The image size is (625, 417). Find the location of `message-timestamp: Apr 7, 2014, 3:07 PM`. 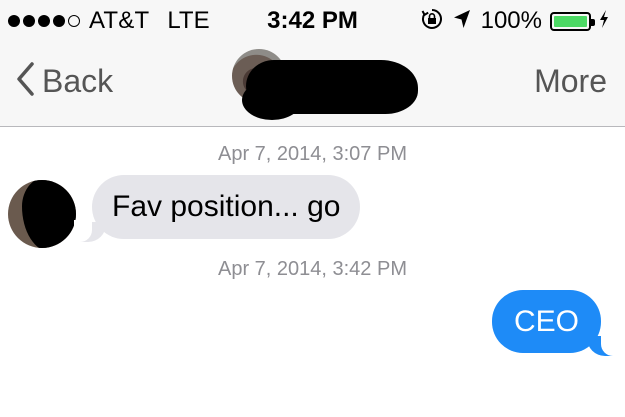

message-timestamp: Apr 7, 2014, 3:07 PM is located at coordinates (312, 154).